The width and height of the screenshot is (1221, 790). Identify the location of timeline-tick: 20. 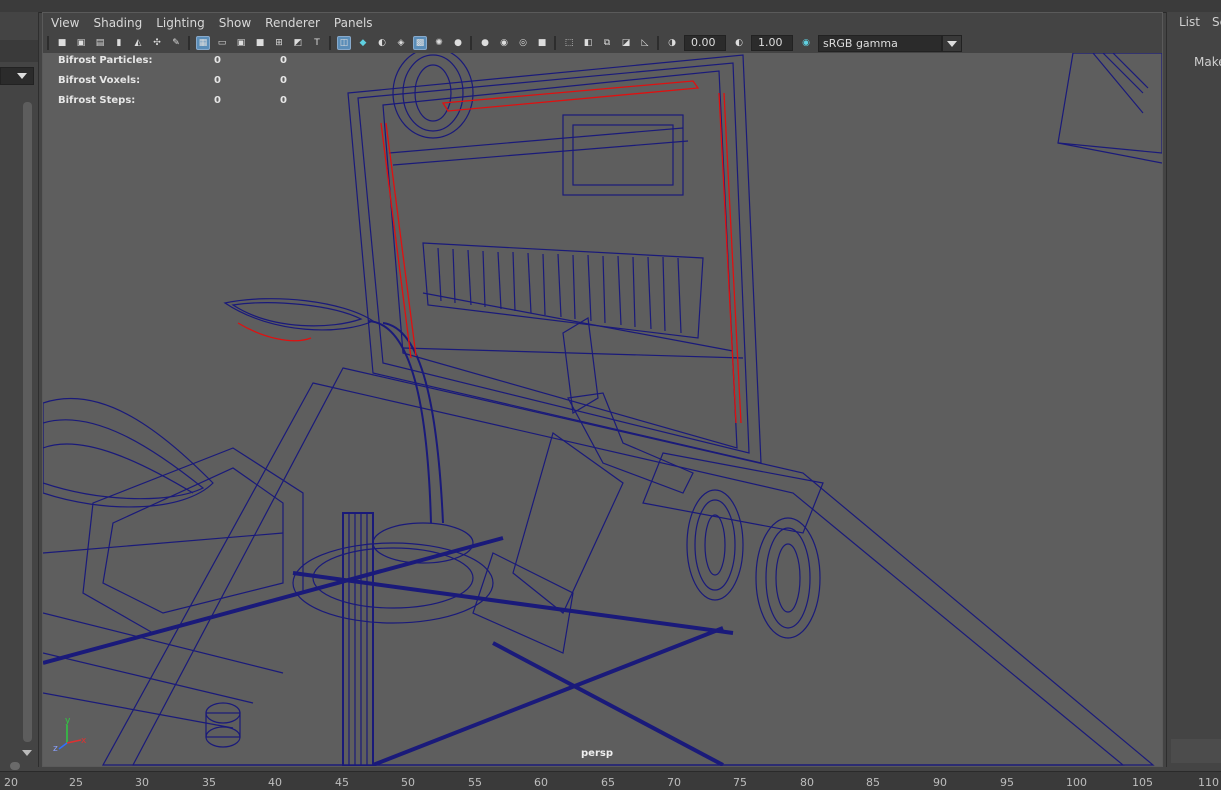
(11, 782).